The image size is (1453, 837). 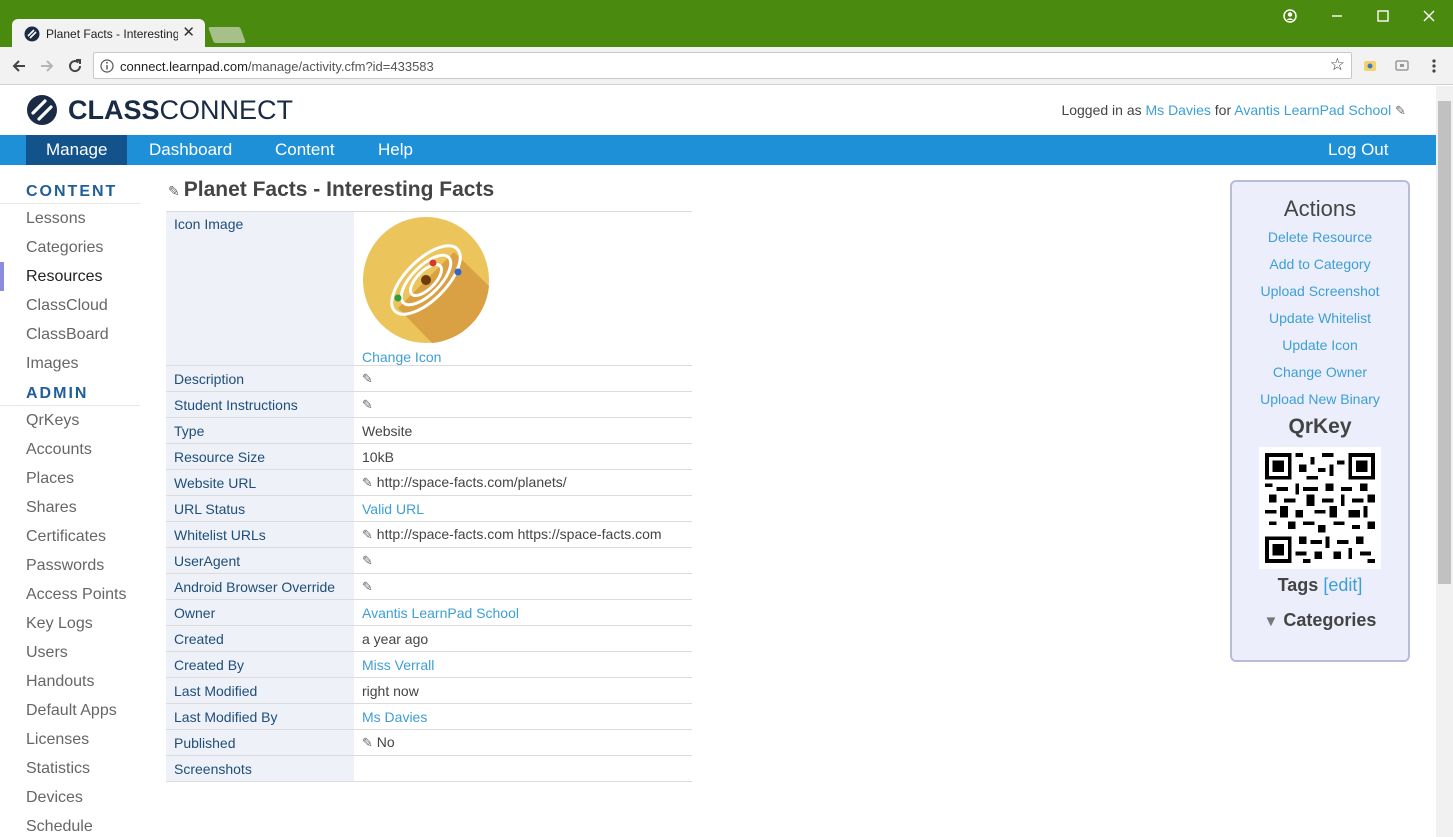 I want to click on classconnect-logo: CLASSCONNECT, so click(x=159, y=110).